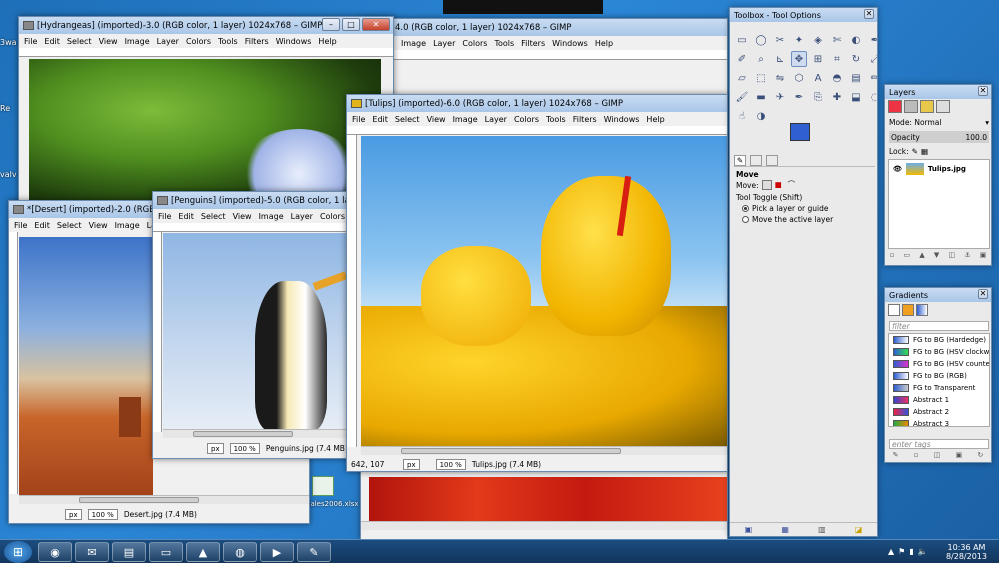 The height and width of the screenshot is (563, 999). Describe the element at coordinates (742, 116) in the screenshot. I see `smudge-tool-icon: ☝` at that location.